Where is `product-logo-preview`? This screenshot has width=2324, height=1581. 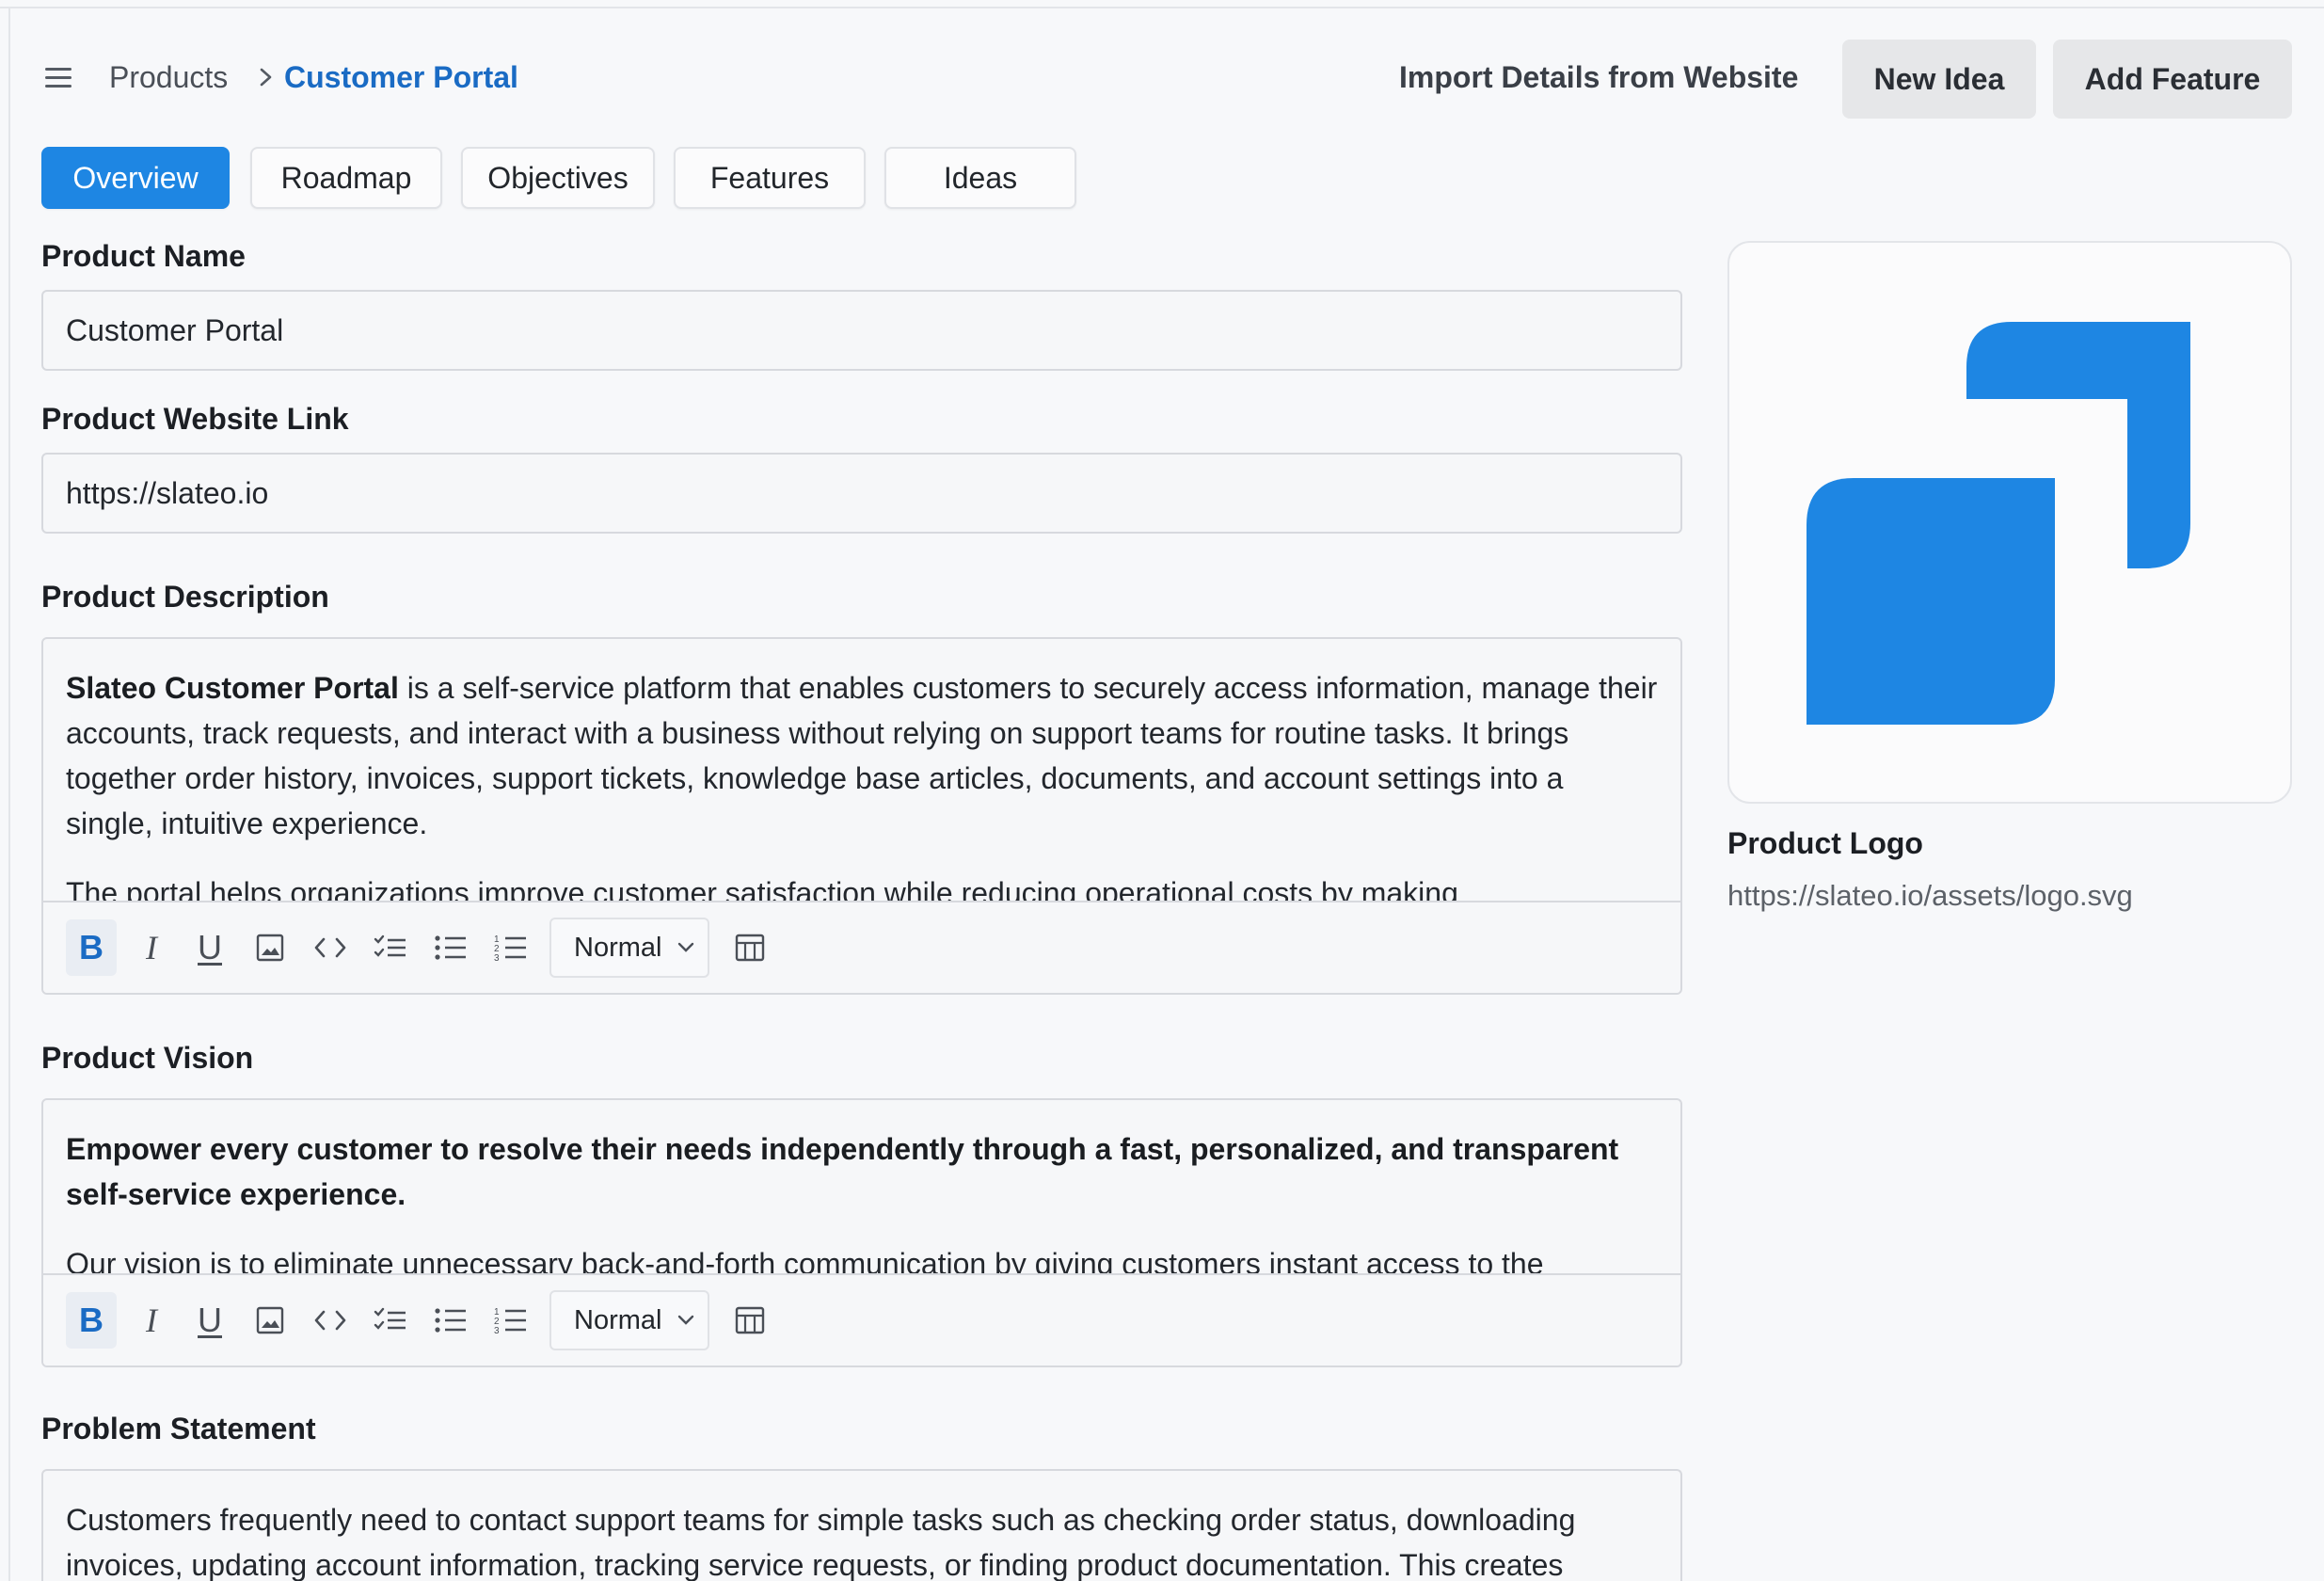
product-logo-preview is located at coordinates (2009, 522).